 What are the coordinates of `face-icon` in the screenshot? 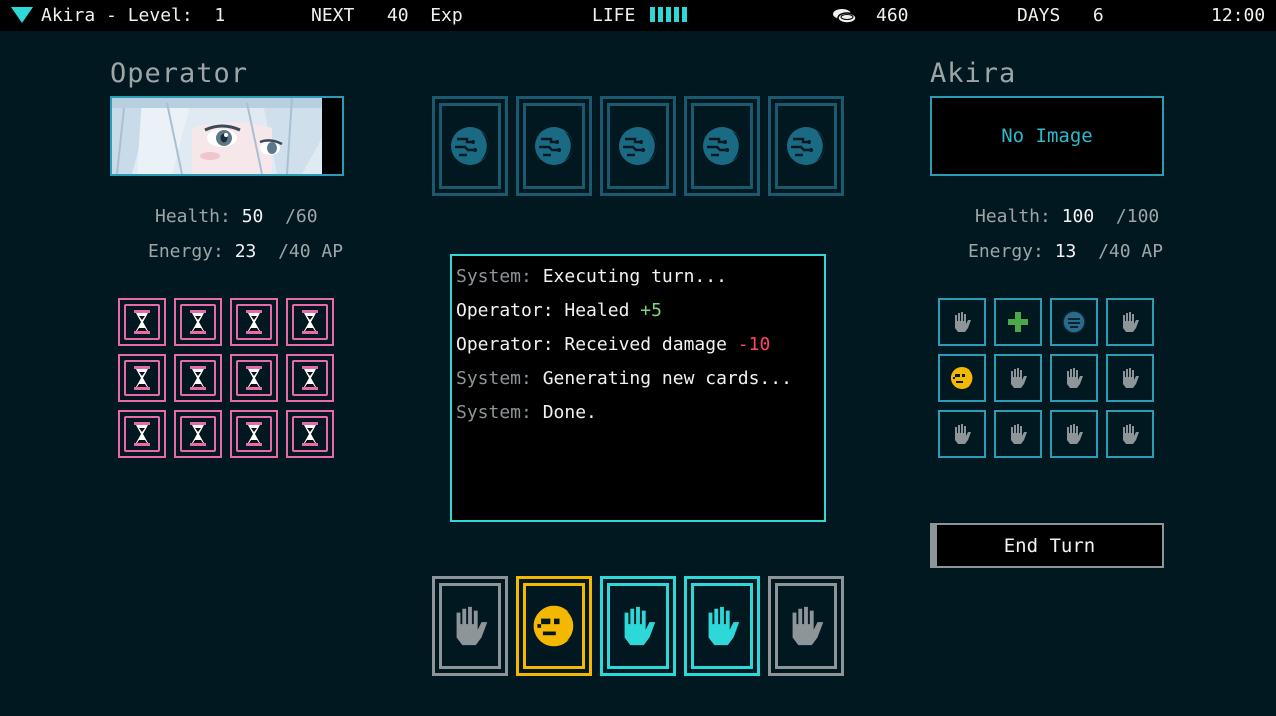 It's located at (1074, 322).